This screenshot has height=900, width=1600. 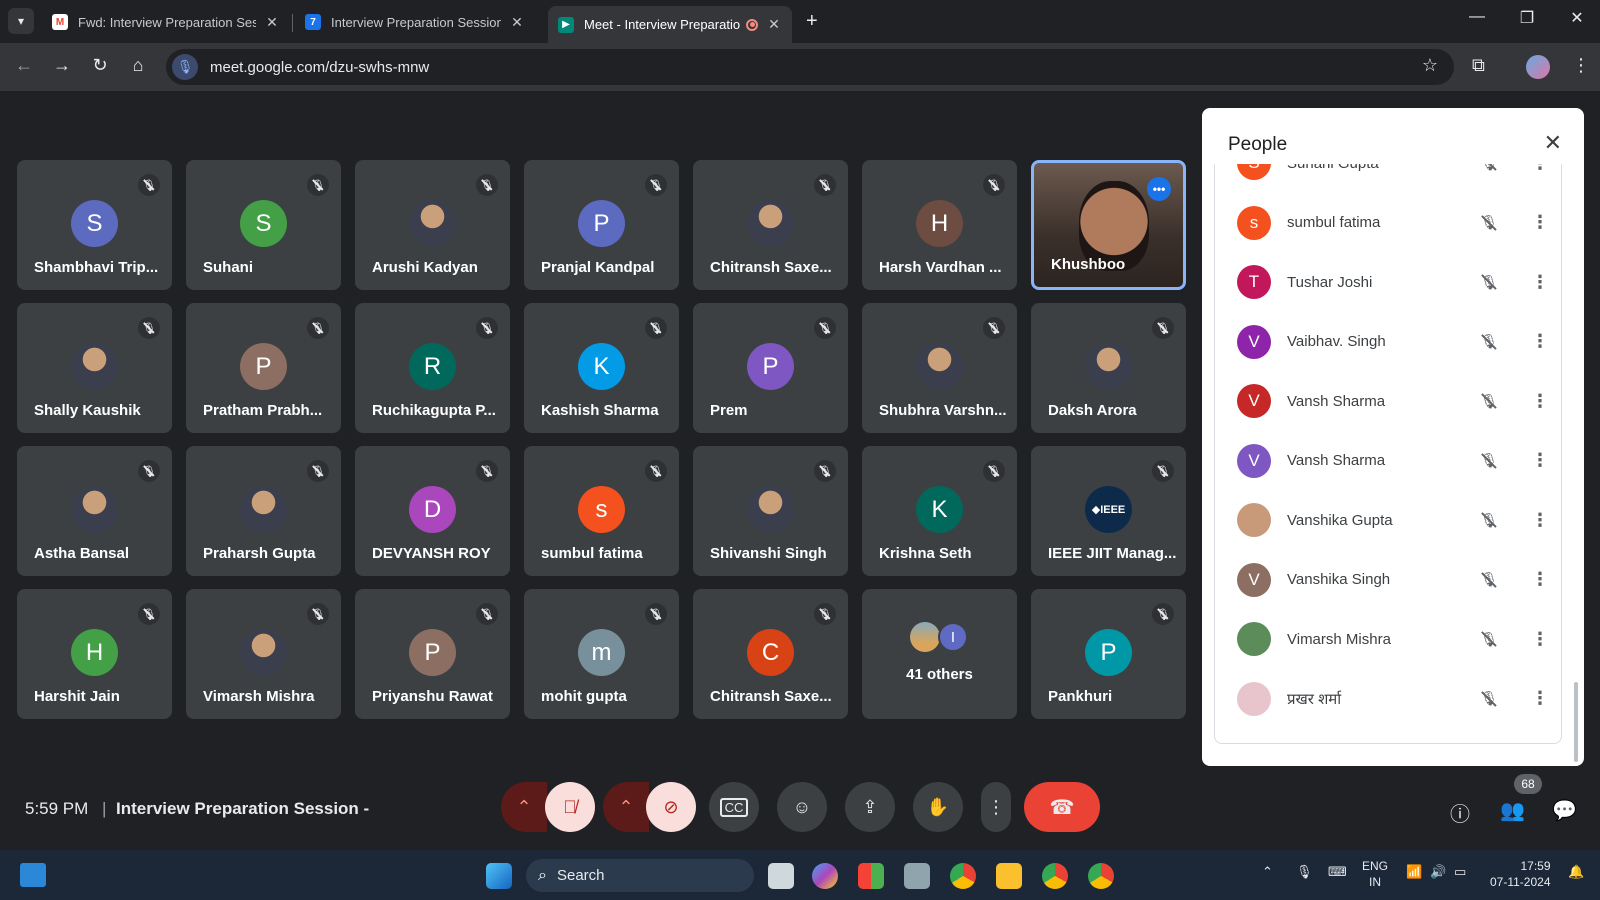 What do you see at coordinates (1388, 520) in the screenshot?
I see `people-list-item: Vanshika Gupta 🎙 ⋮` at bounding box center [1388, 520].